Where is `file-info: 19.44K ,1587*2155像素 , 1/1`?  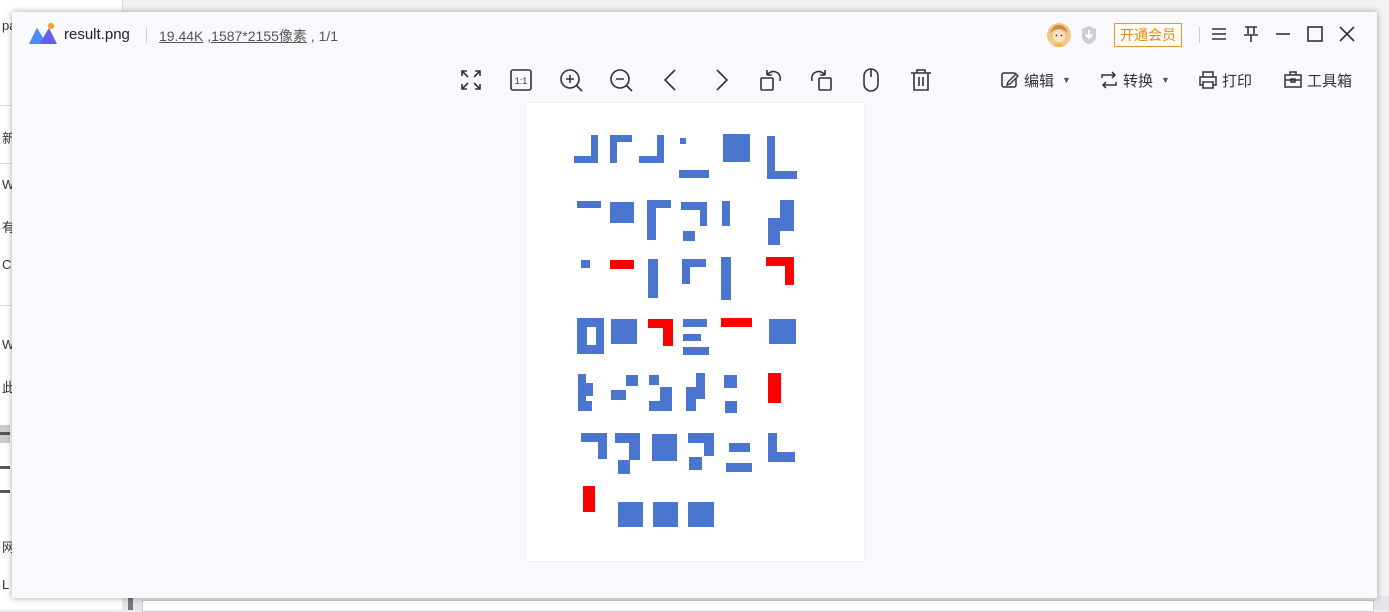 file-info: 19.44K ,1587*2155像素 , 1/1 is located at coordinates (248, 36).